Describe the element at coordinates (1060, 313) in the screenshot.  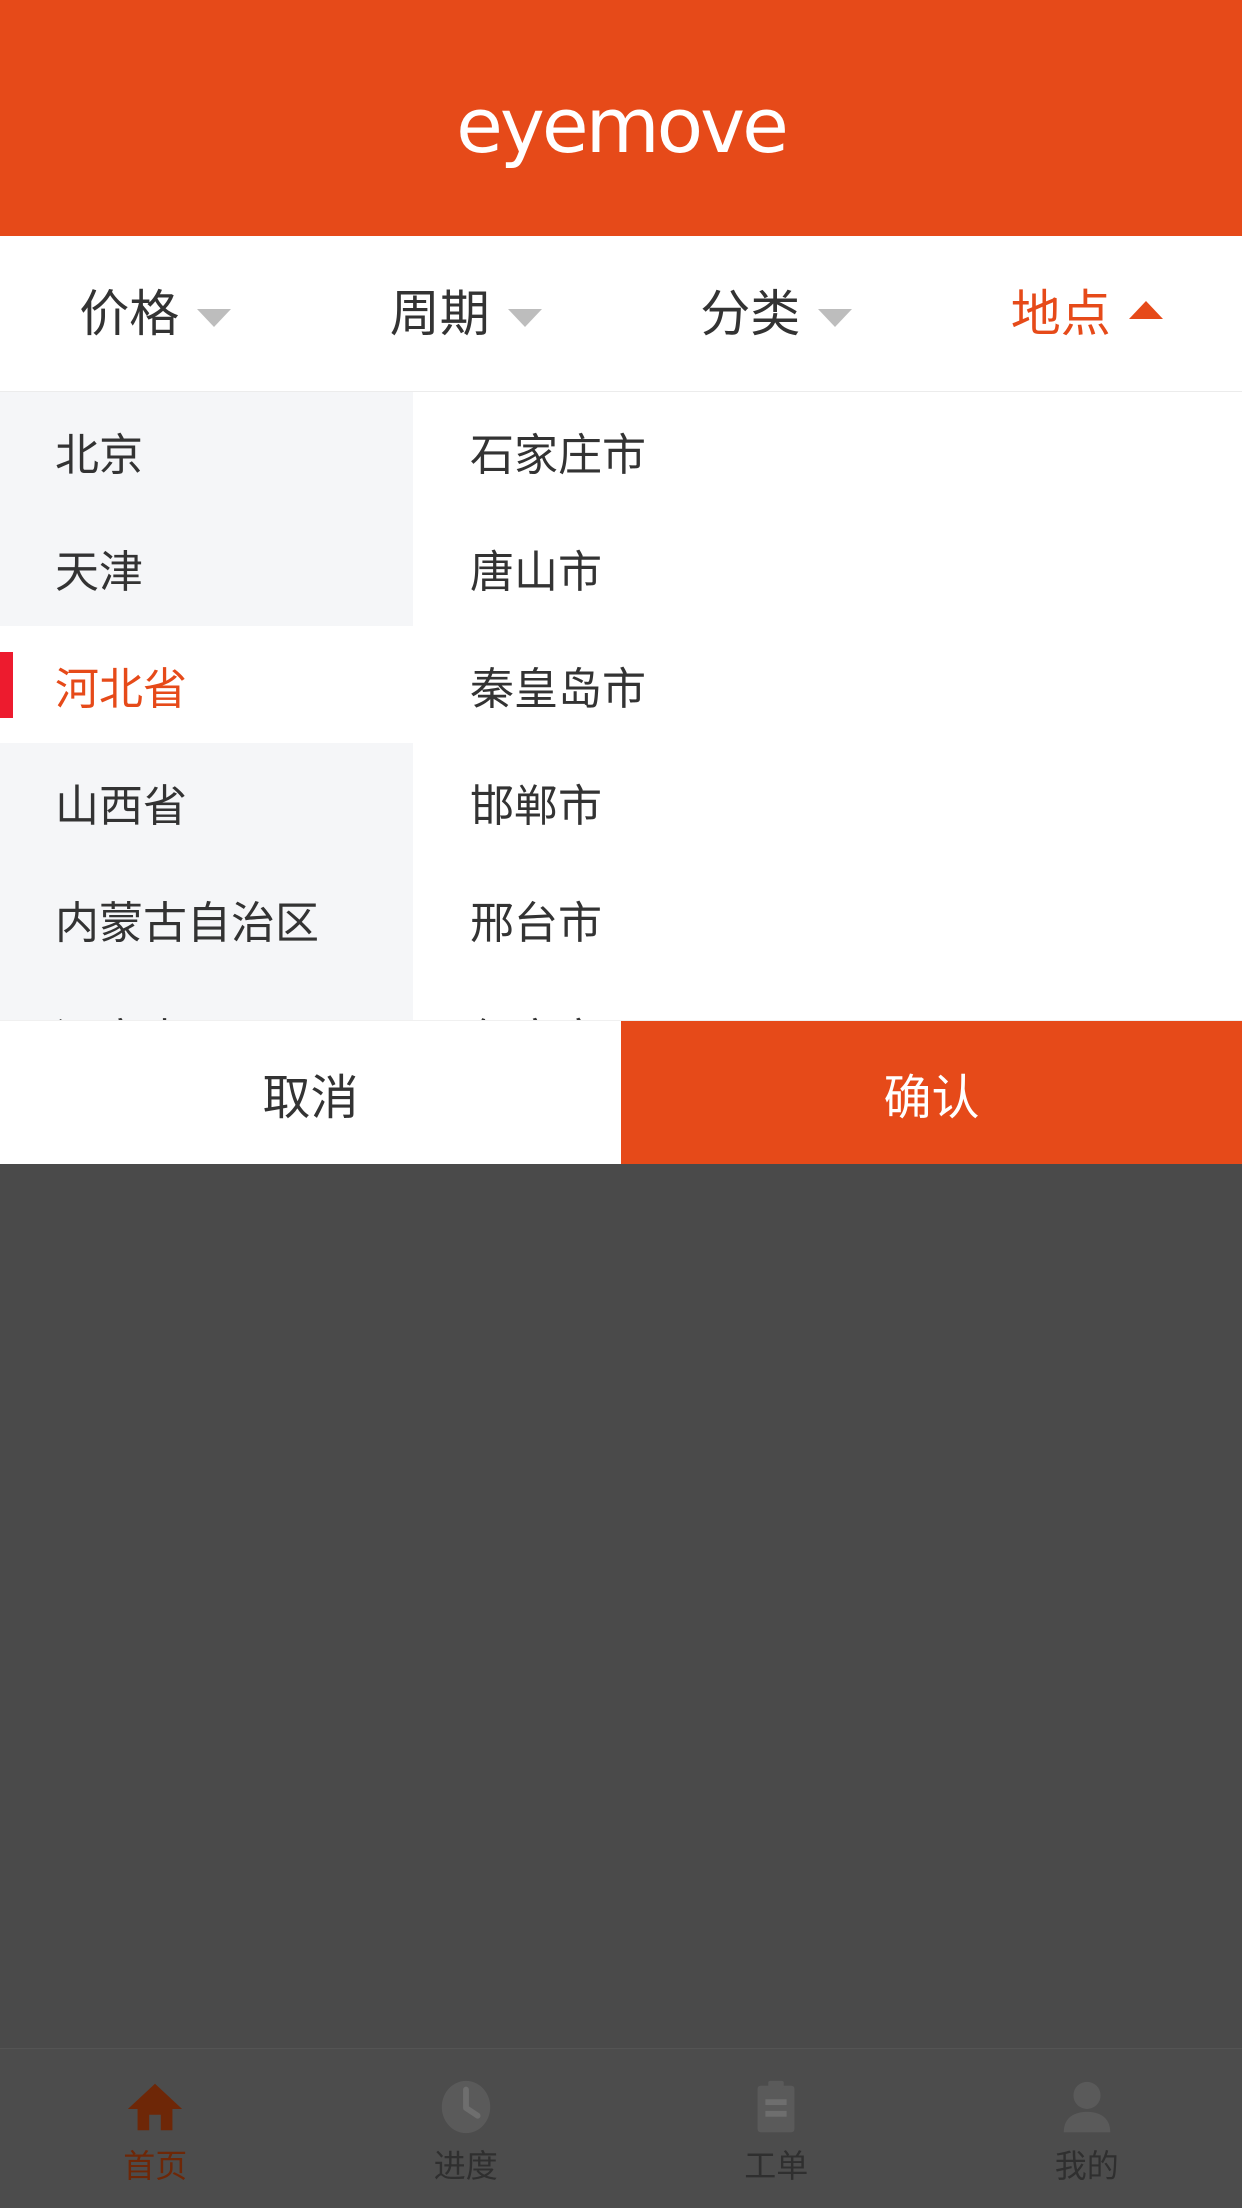
I see `filter-label-location: 地点` at that location.